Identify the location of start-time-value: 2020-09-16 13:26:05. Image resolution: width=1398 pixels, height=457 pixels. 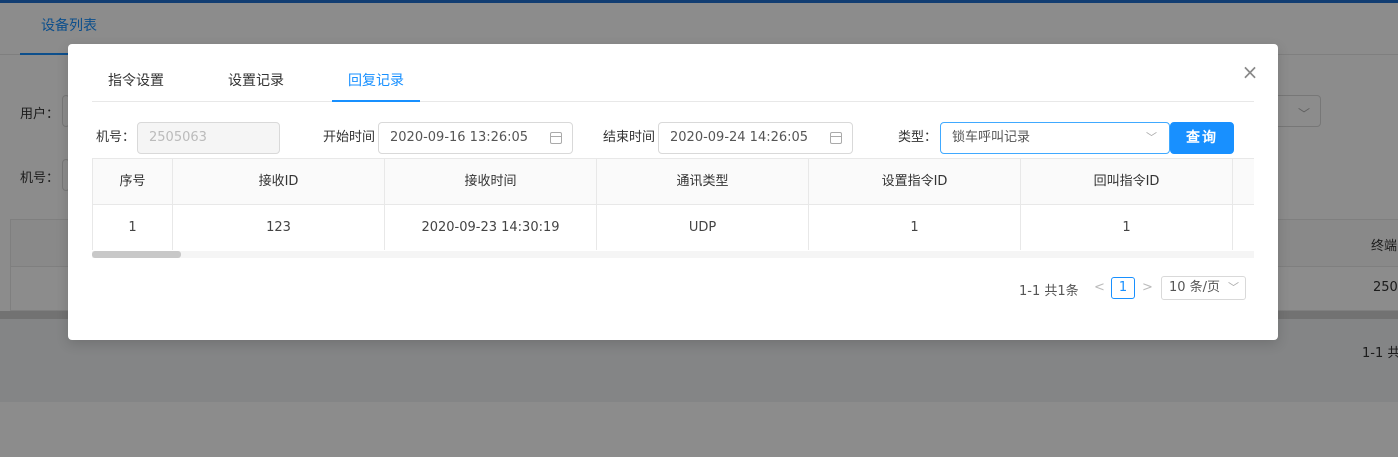
(459, 137).